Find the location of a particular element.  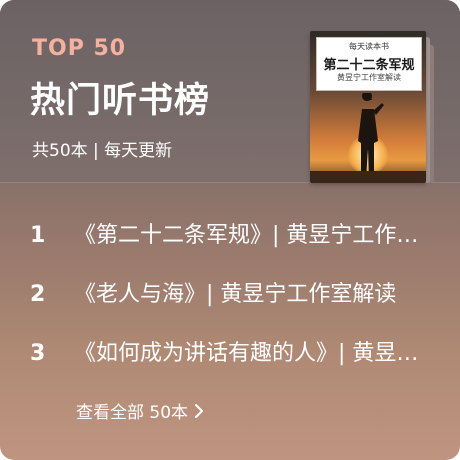

update-info: 共50本 | 每天更新 is located at coordinates (102, 151).